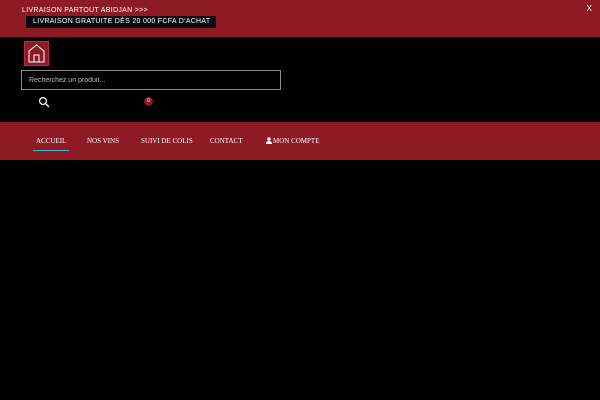  What do you see at coordinates (85, 10) in the screenshot?
I see `announcement-line-1: LIVRAISON PARTOUT ABIDJAN >>>` at bounding box center [85, 10].